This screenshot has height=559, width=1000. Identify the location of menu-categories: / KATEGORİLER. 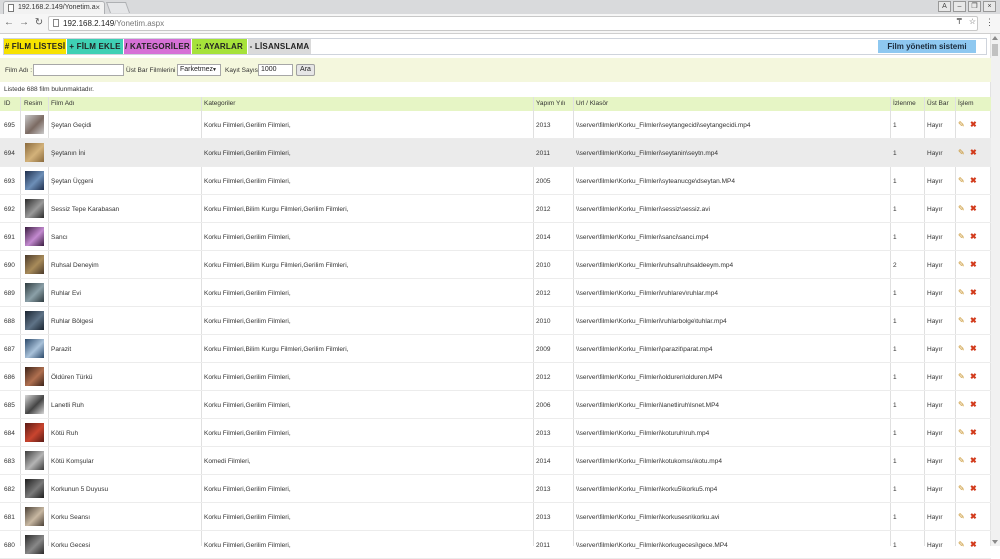
(157, 46).